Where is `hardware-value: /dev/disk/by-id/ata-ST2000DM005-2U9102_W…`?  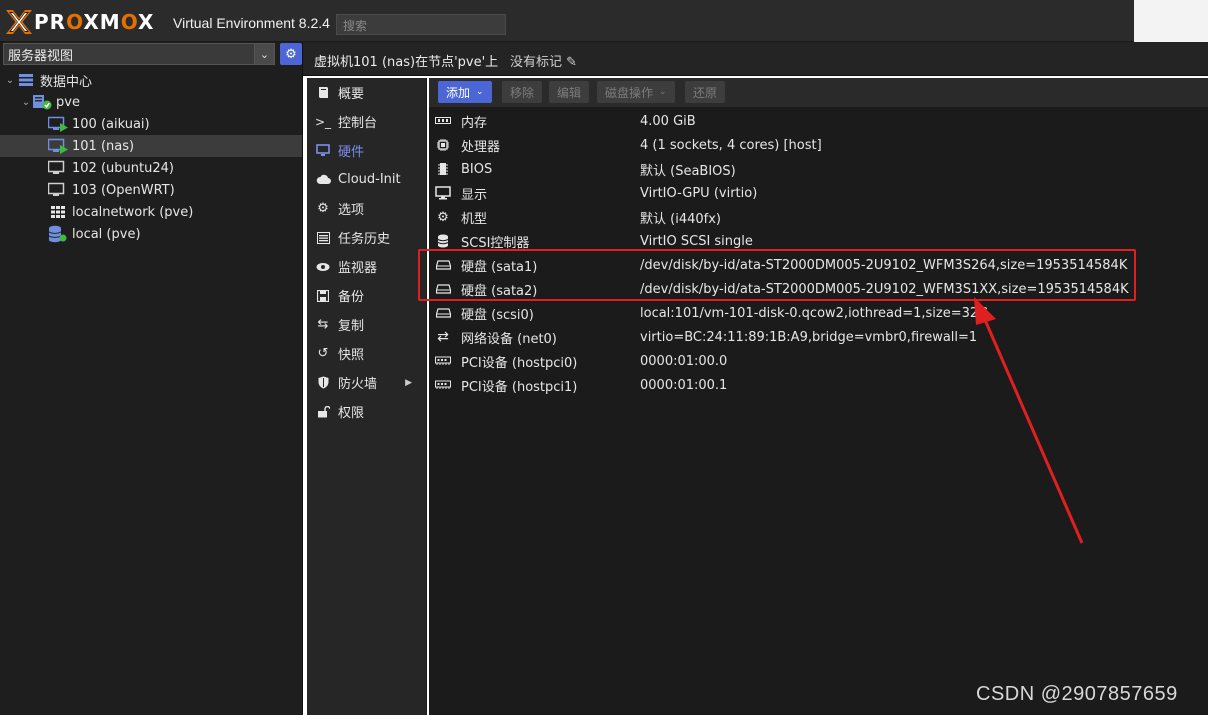 hardware-value: /dev/disk/by-id/ata-ST2000DM005-2U9102_W… is located at coordinates (884, 265).